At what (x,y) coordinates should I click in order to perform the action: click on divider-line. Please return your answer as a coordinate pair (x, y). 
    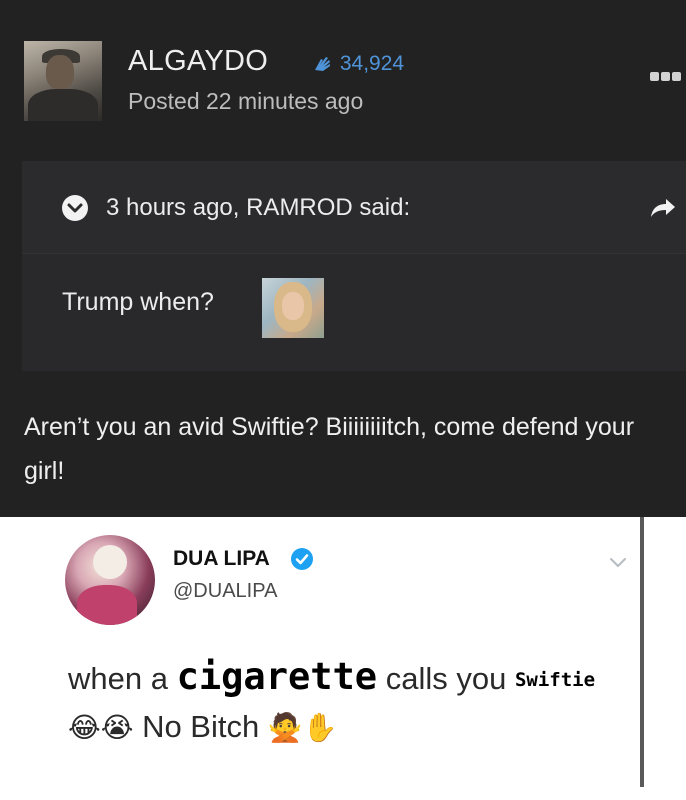
    Looking at the image, I should click on (642, 652).